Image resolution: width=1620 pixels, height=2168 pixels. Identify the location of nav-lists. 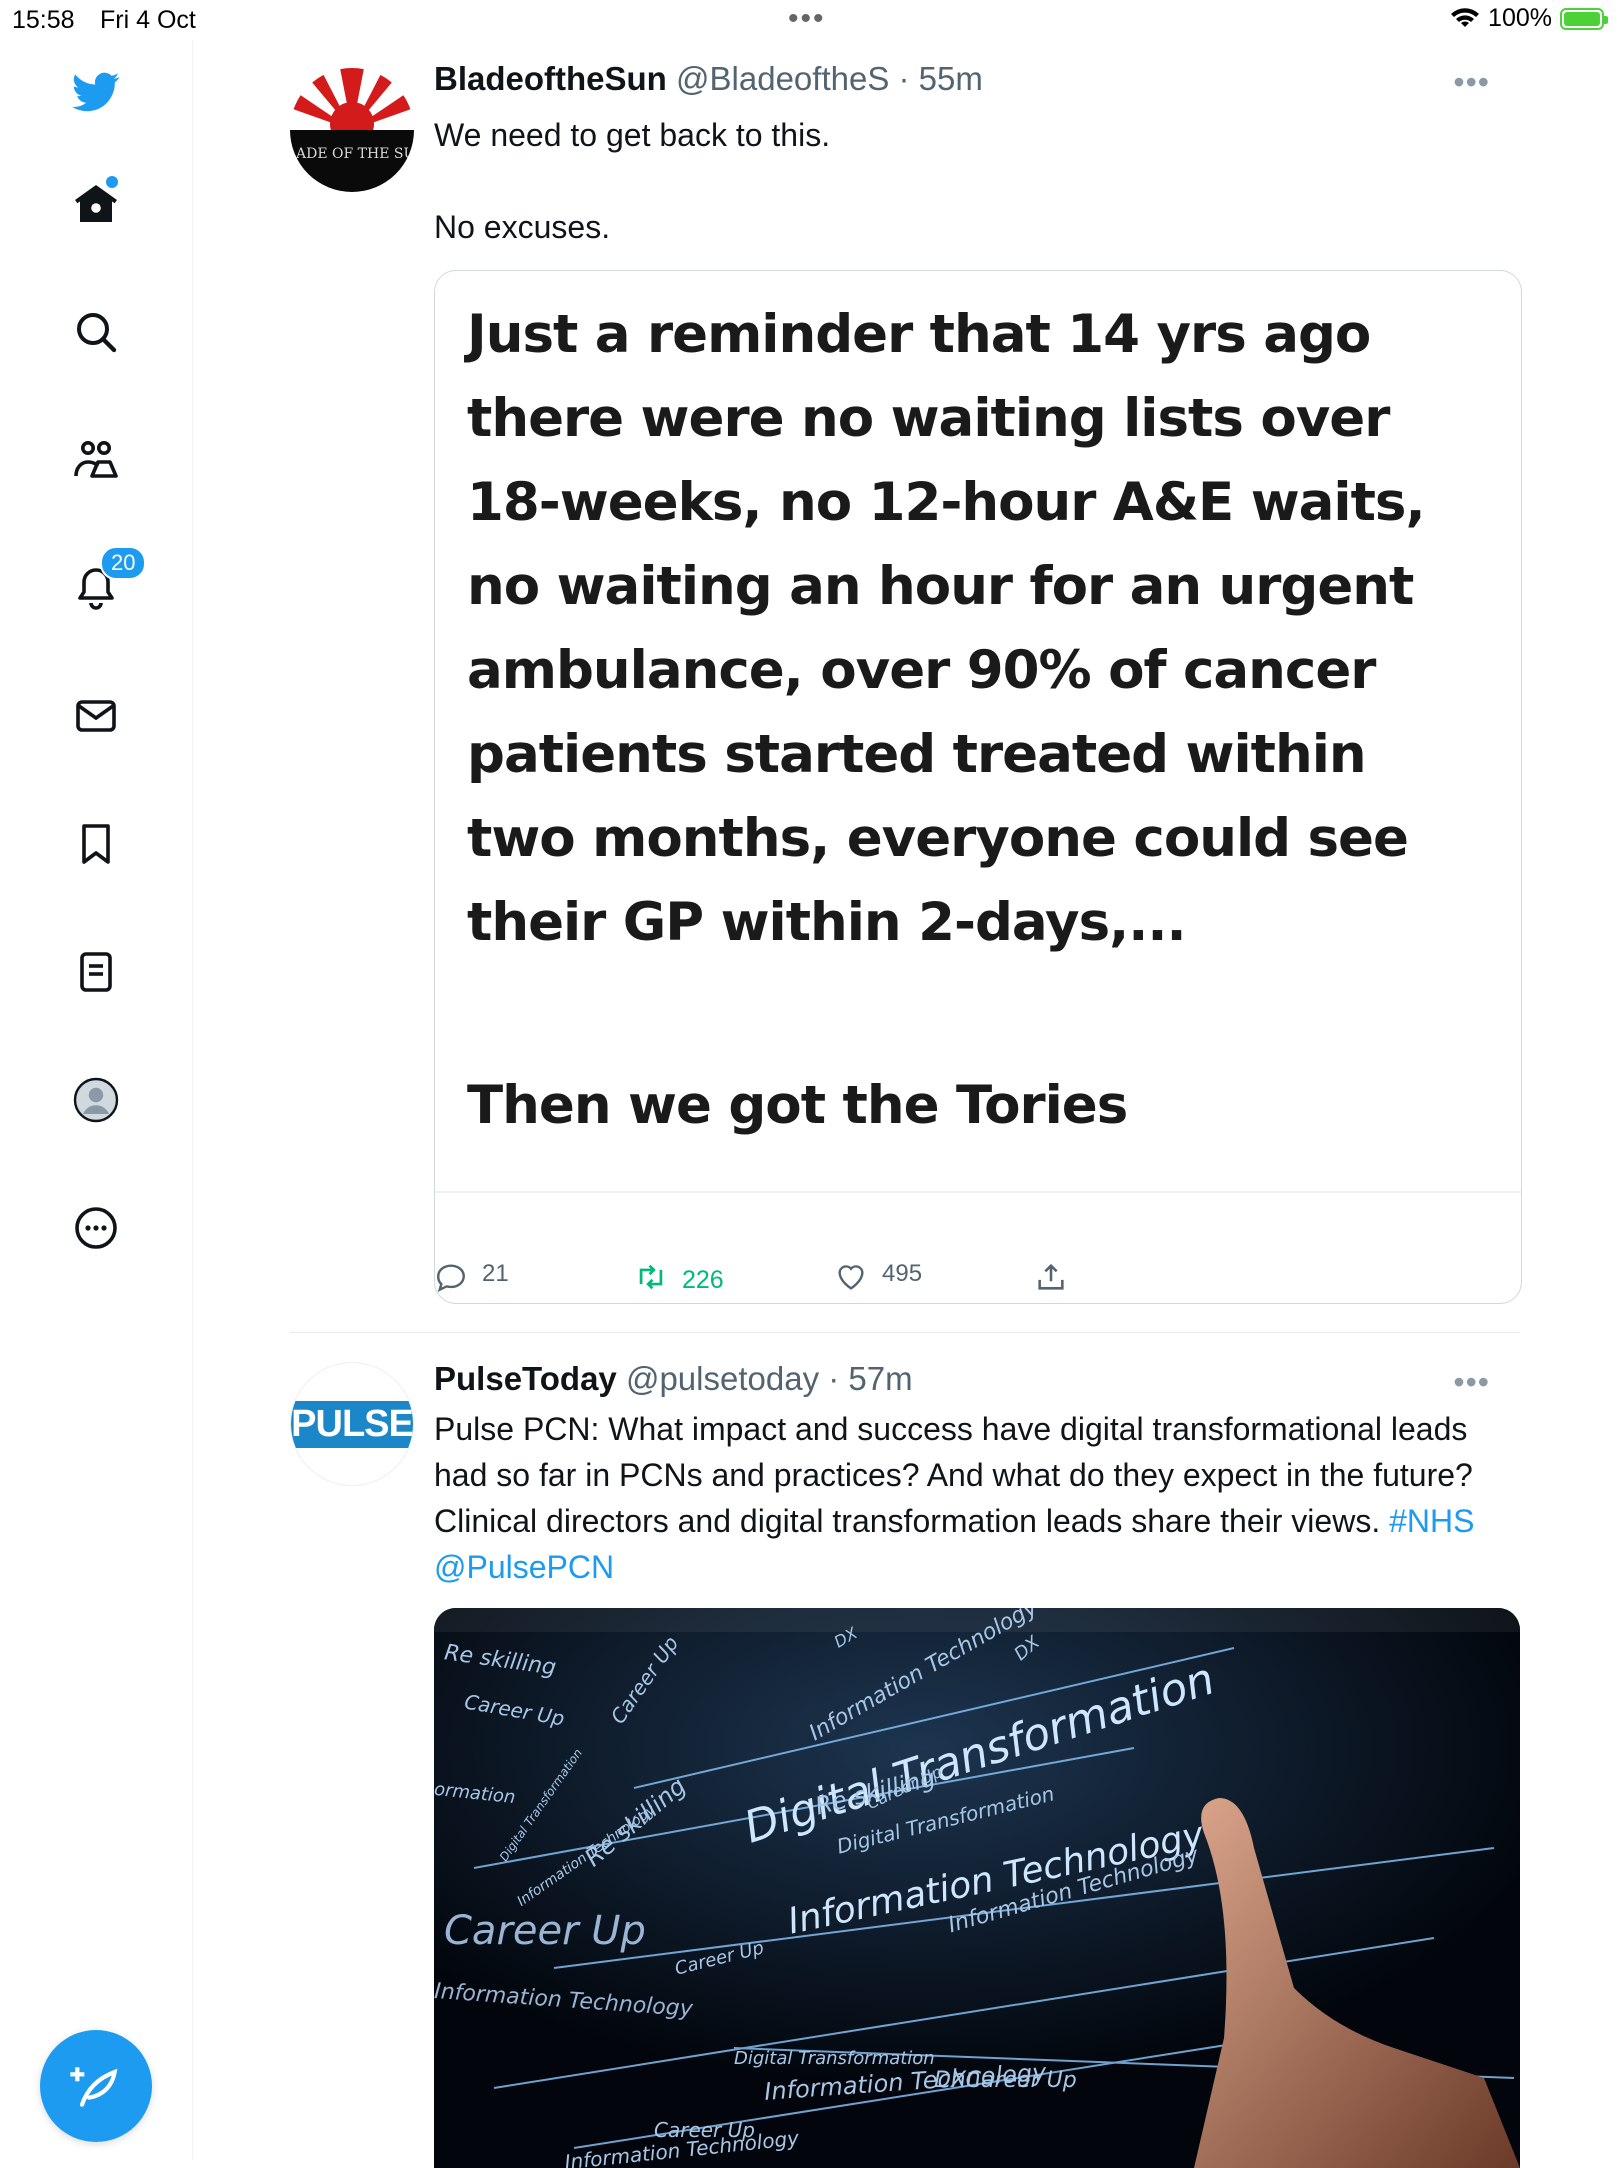
(96, 972).